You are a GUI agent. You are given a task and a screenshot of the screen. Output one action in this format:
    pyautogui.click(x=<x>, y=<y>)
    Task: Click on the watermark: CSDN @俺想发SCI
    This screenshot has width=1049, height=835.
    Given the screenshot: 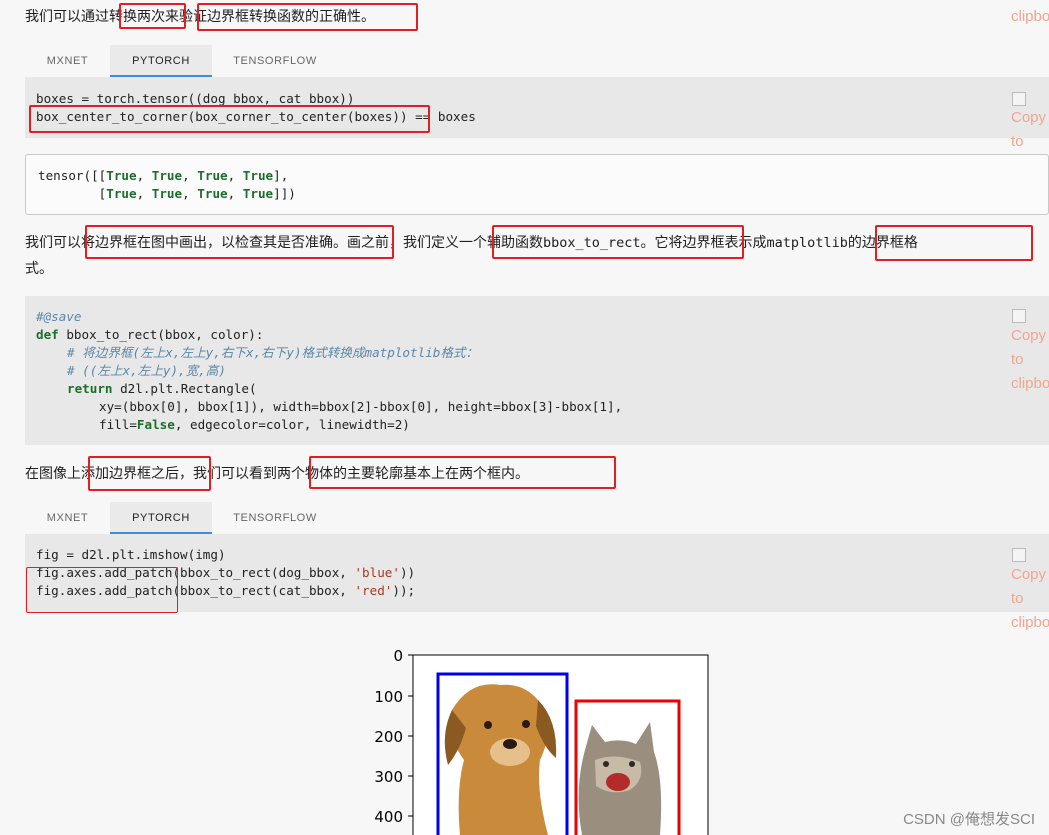 What is the action you would take?
    pyautogui.click(x=969, y=819)
    